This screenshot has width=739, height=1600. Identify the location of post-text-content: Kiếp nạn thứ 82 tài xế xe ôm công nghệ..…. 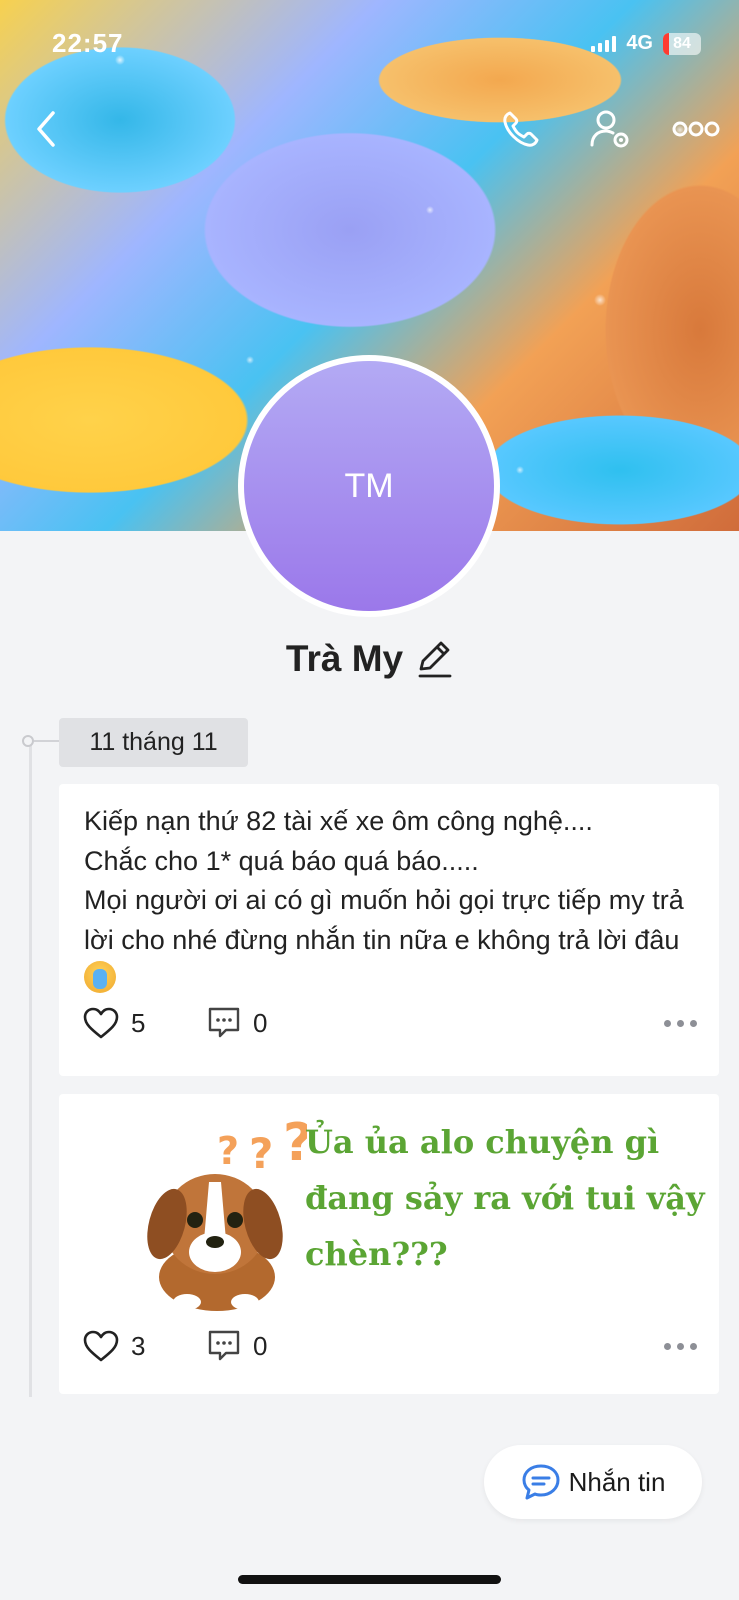
(384, 880).